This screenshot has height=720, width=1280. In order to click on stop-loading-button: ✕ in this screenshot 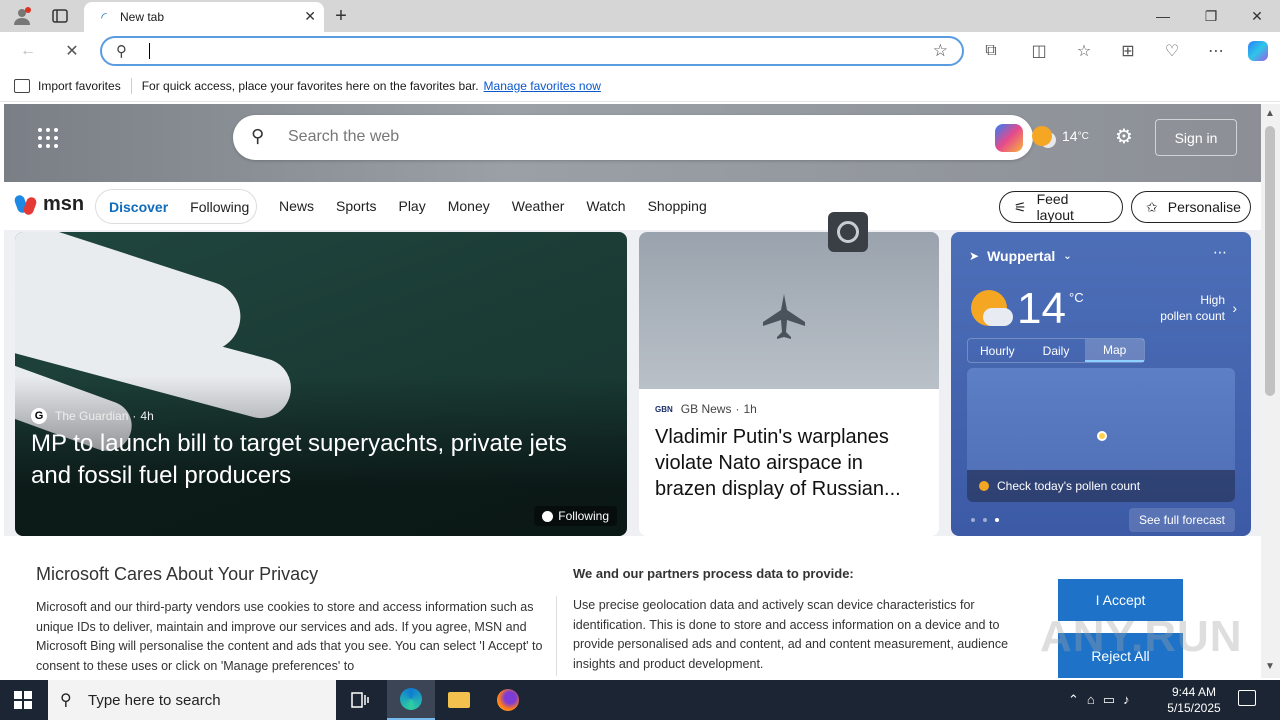, I will do `click(72, 51)`.